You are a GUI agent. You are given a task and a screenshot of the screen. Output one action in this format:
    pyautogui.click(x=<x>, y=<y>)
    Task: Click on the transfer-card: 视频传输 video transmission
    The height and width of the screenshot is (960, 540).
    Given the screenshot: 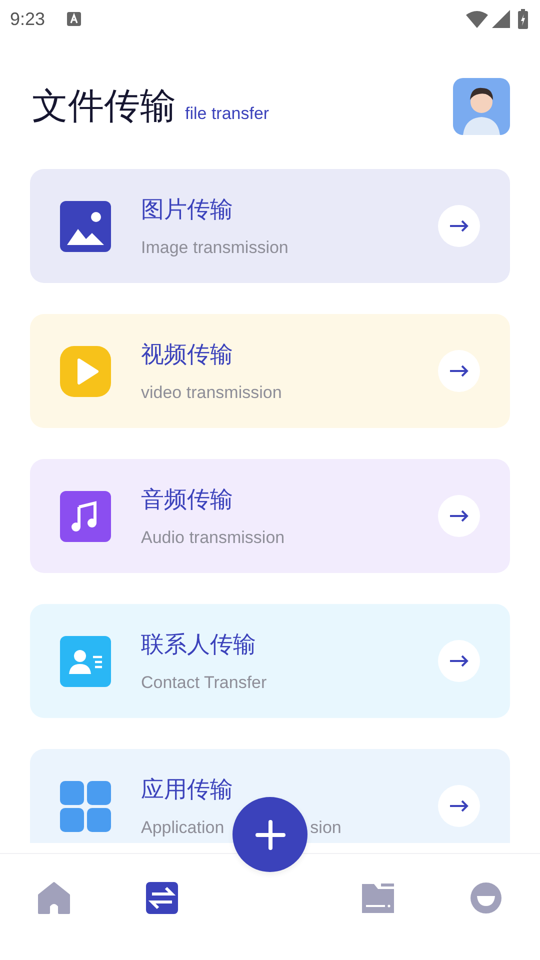 What is the action you would take?
    pyautogui.click(x=270, y=371)
    